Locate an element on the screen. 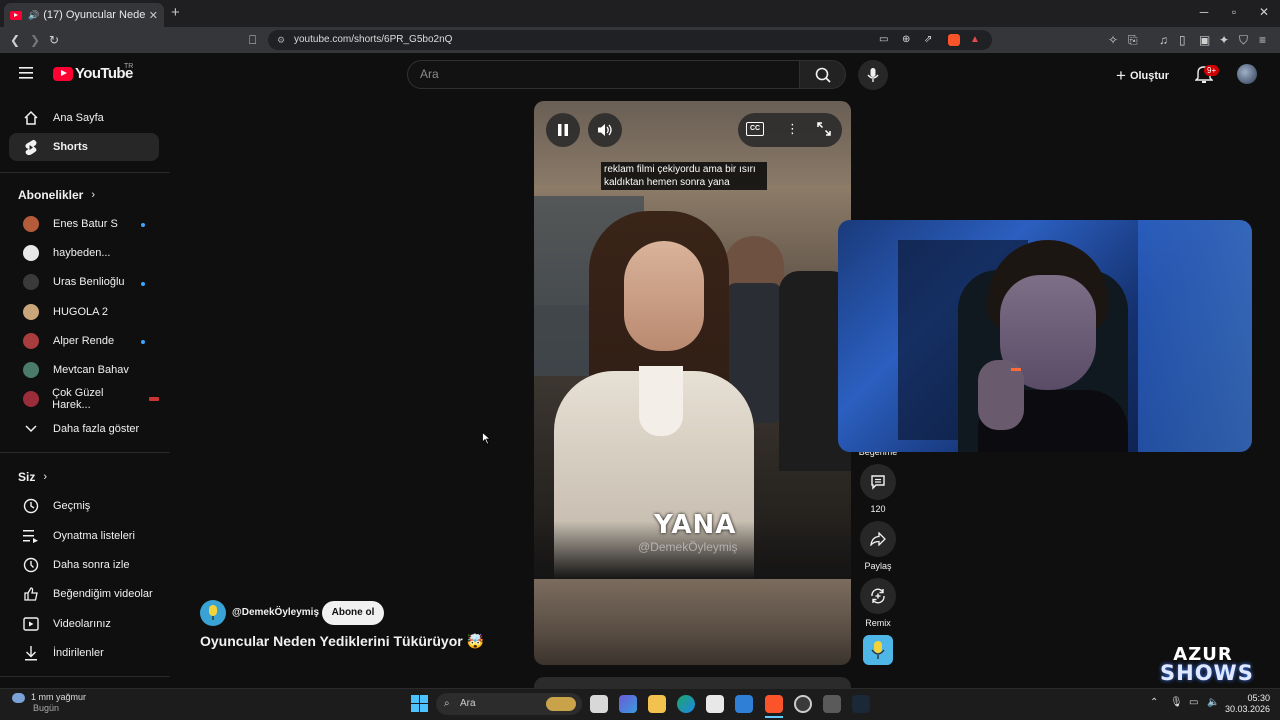 Image resolution: width=1280 pixels, height=720 pixels. your-videos-icon is located at coordinates (31, 624).